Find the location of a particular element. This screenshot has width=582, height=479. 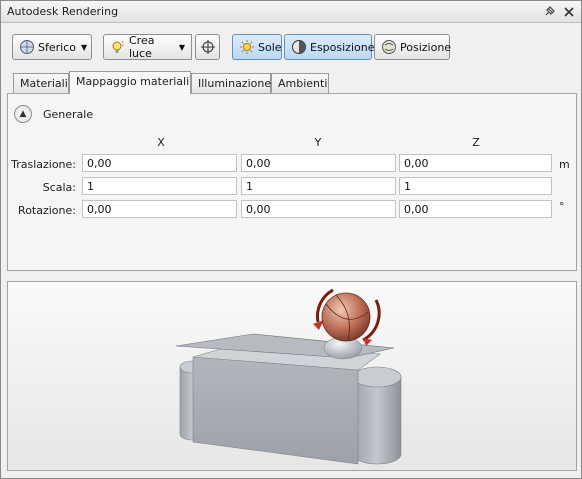

exposure-icon is located at coordinates (299, 47).